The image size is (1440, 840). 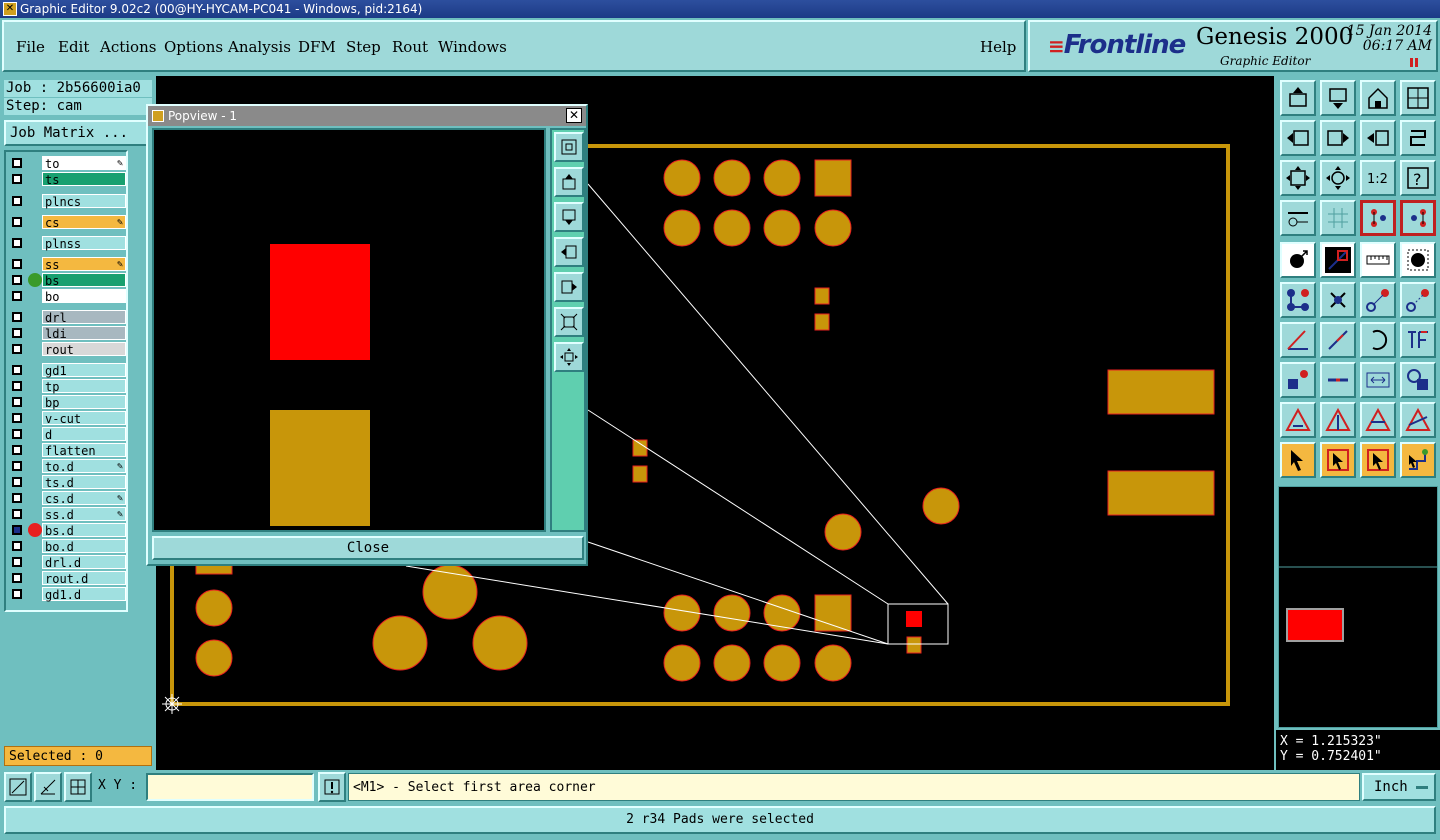 I want to click on layer-row-d: d, so click(x=67, y=434).